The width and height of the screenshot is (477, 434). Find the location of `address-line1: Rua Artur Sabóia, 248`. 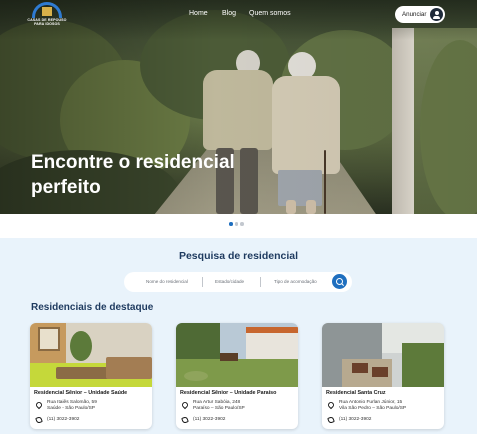

address-line1: Rua Artur Sabóia, 248 is located at coordinates (217, 402).